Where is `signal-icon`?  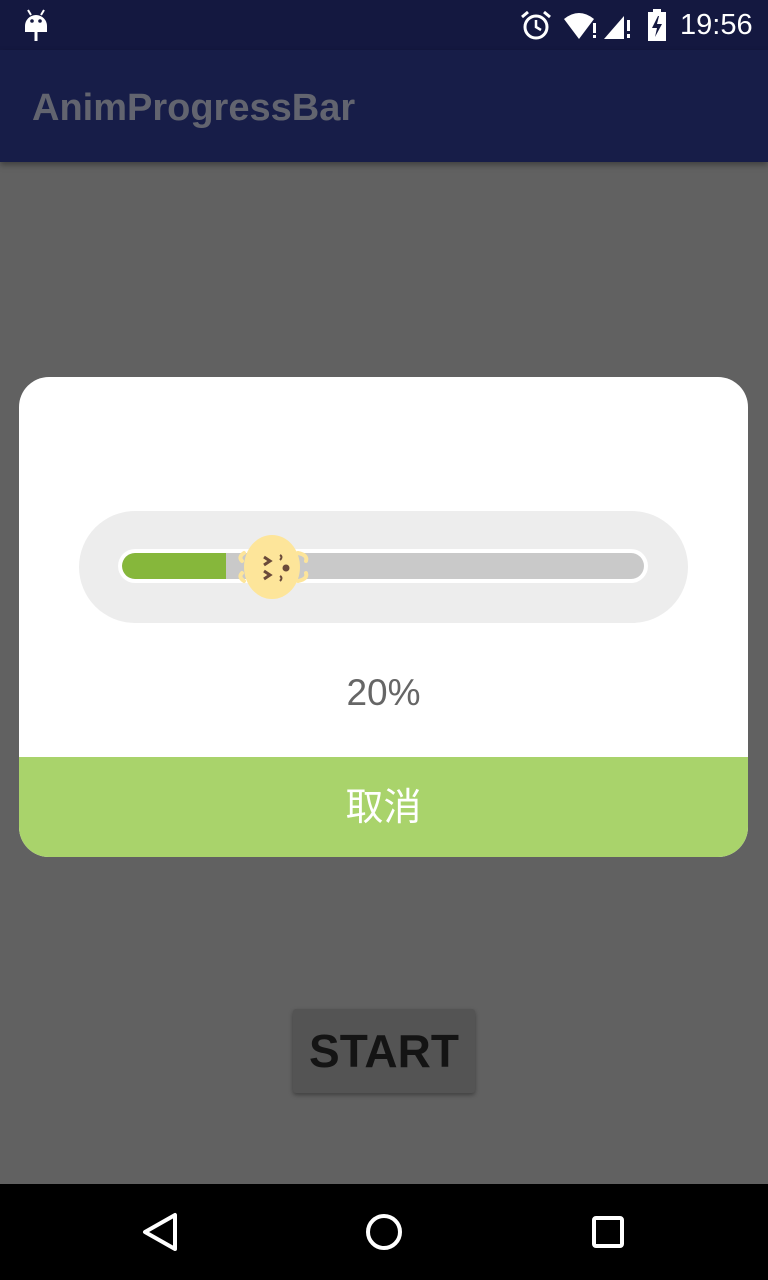
signal-icon is located at coordinates (617, 27).